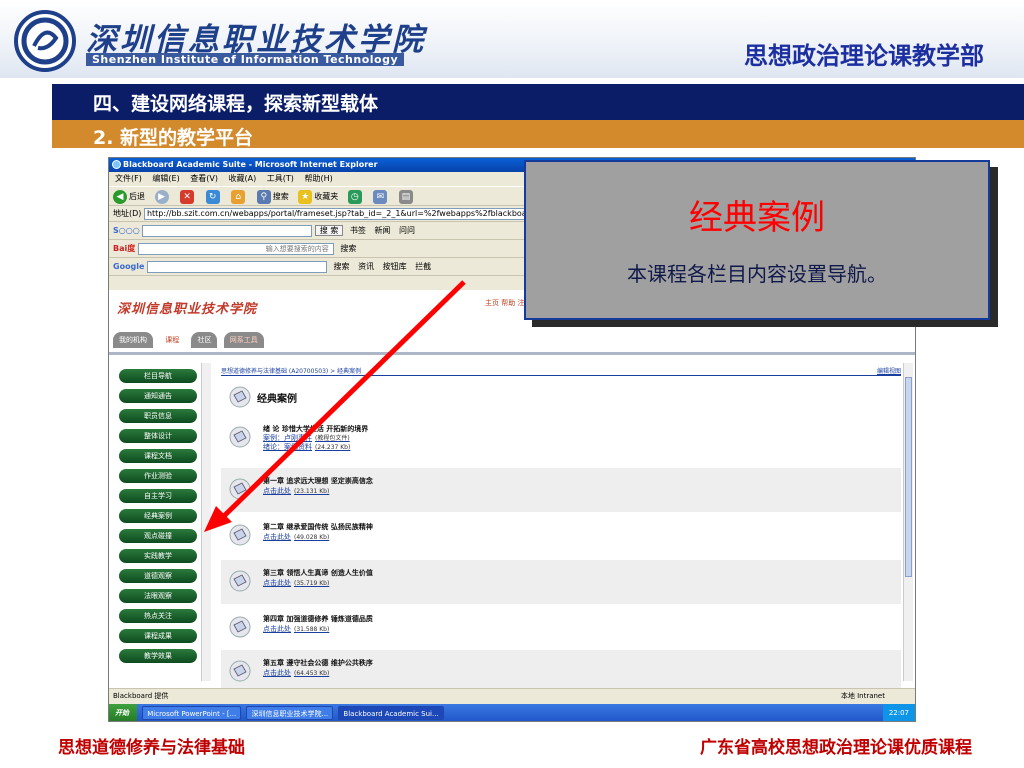 Image resolution: width=1024 pixels, height=768 pixels. What do you see at coordinates (206, 522) in the screenshot?
I see `nav-scrollbar` at bounding box center [206, 522].